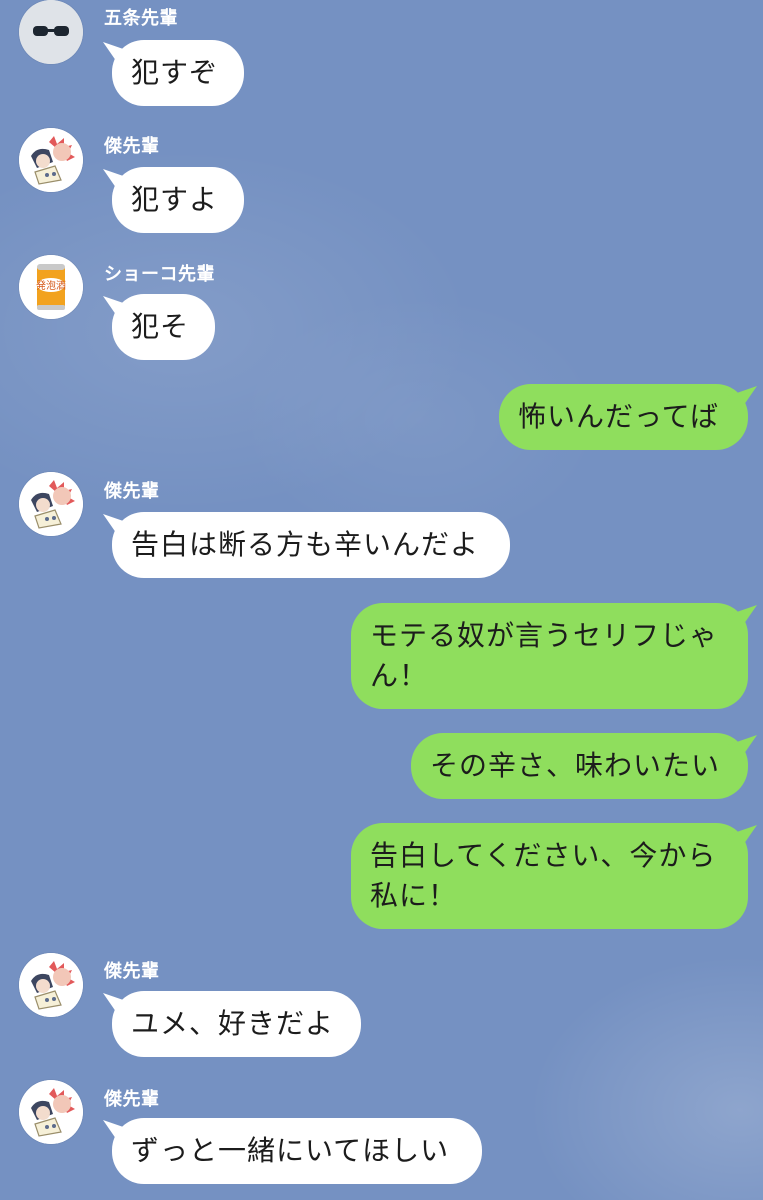 This screenshot has width=763, height=1200. I want to click on message-bubble: ずっと一緒にいてほしい, so click(297, 1151).